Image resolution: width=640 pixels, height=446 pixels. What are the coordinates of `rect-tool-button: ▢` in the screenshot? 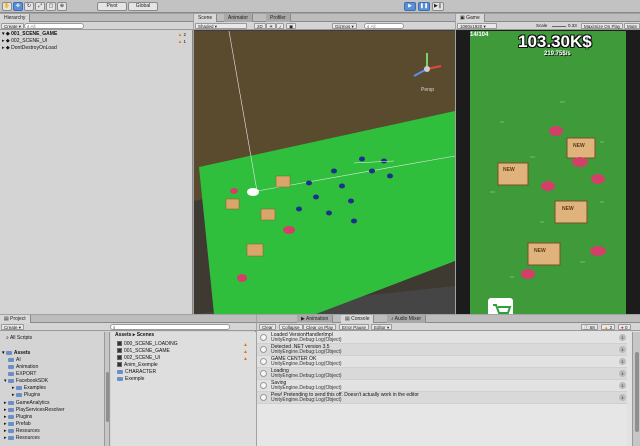 It's located at (51, 6).